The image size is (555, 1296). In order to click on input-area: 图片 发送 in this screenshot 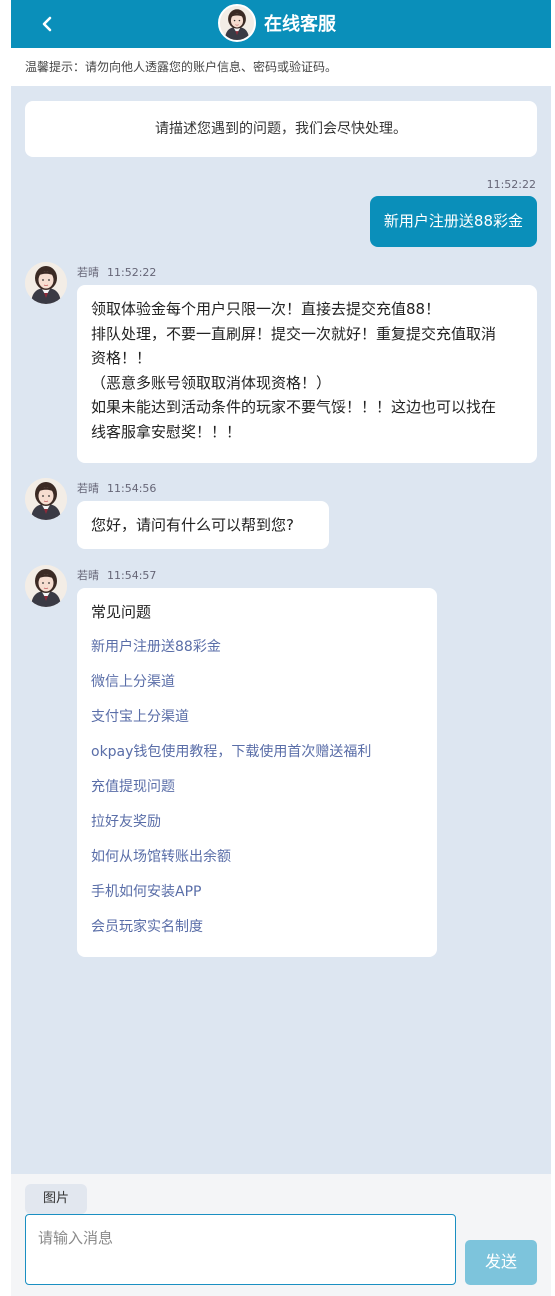, I will do `click(281, 1235)`.